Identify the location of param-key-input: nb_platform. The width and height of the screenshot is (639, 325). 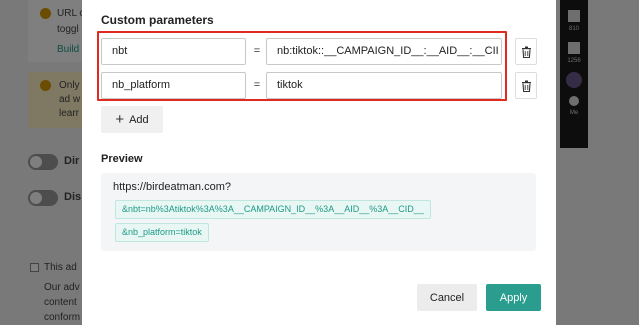
(173, 85).